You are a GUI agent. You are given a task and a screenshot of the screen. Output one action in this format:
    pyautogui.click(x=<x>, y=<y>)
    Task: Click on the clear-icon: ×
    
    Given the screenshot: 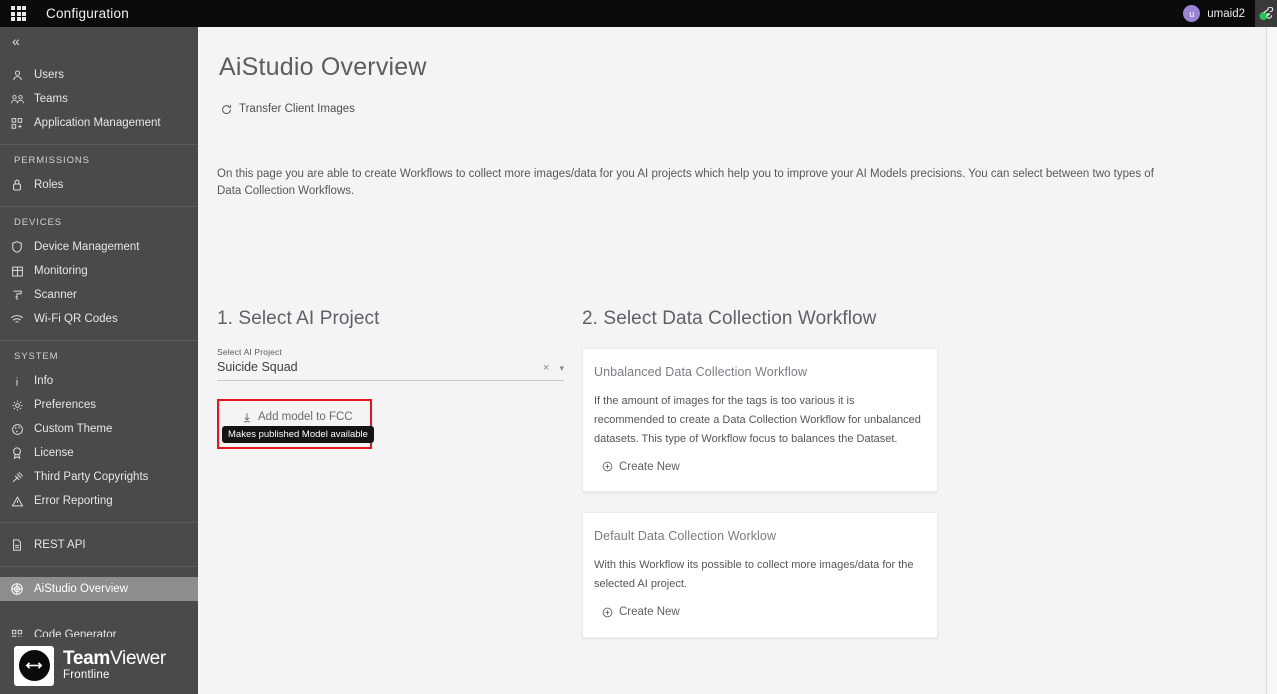 What is the action you would take?
    pyautogui.click(x=546, y=368)
    